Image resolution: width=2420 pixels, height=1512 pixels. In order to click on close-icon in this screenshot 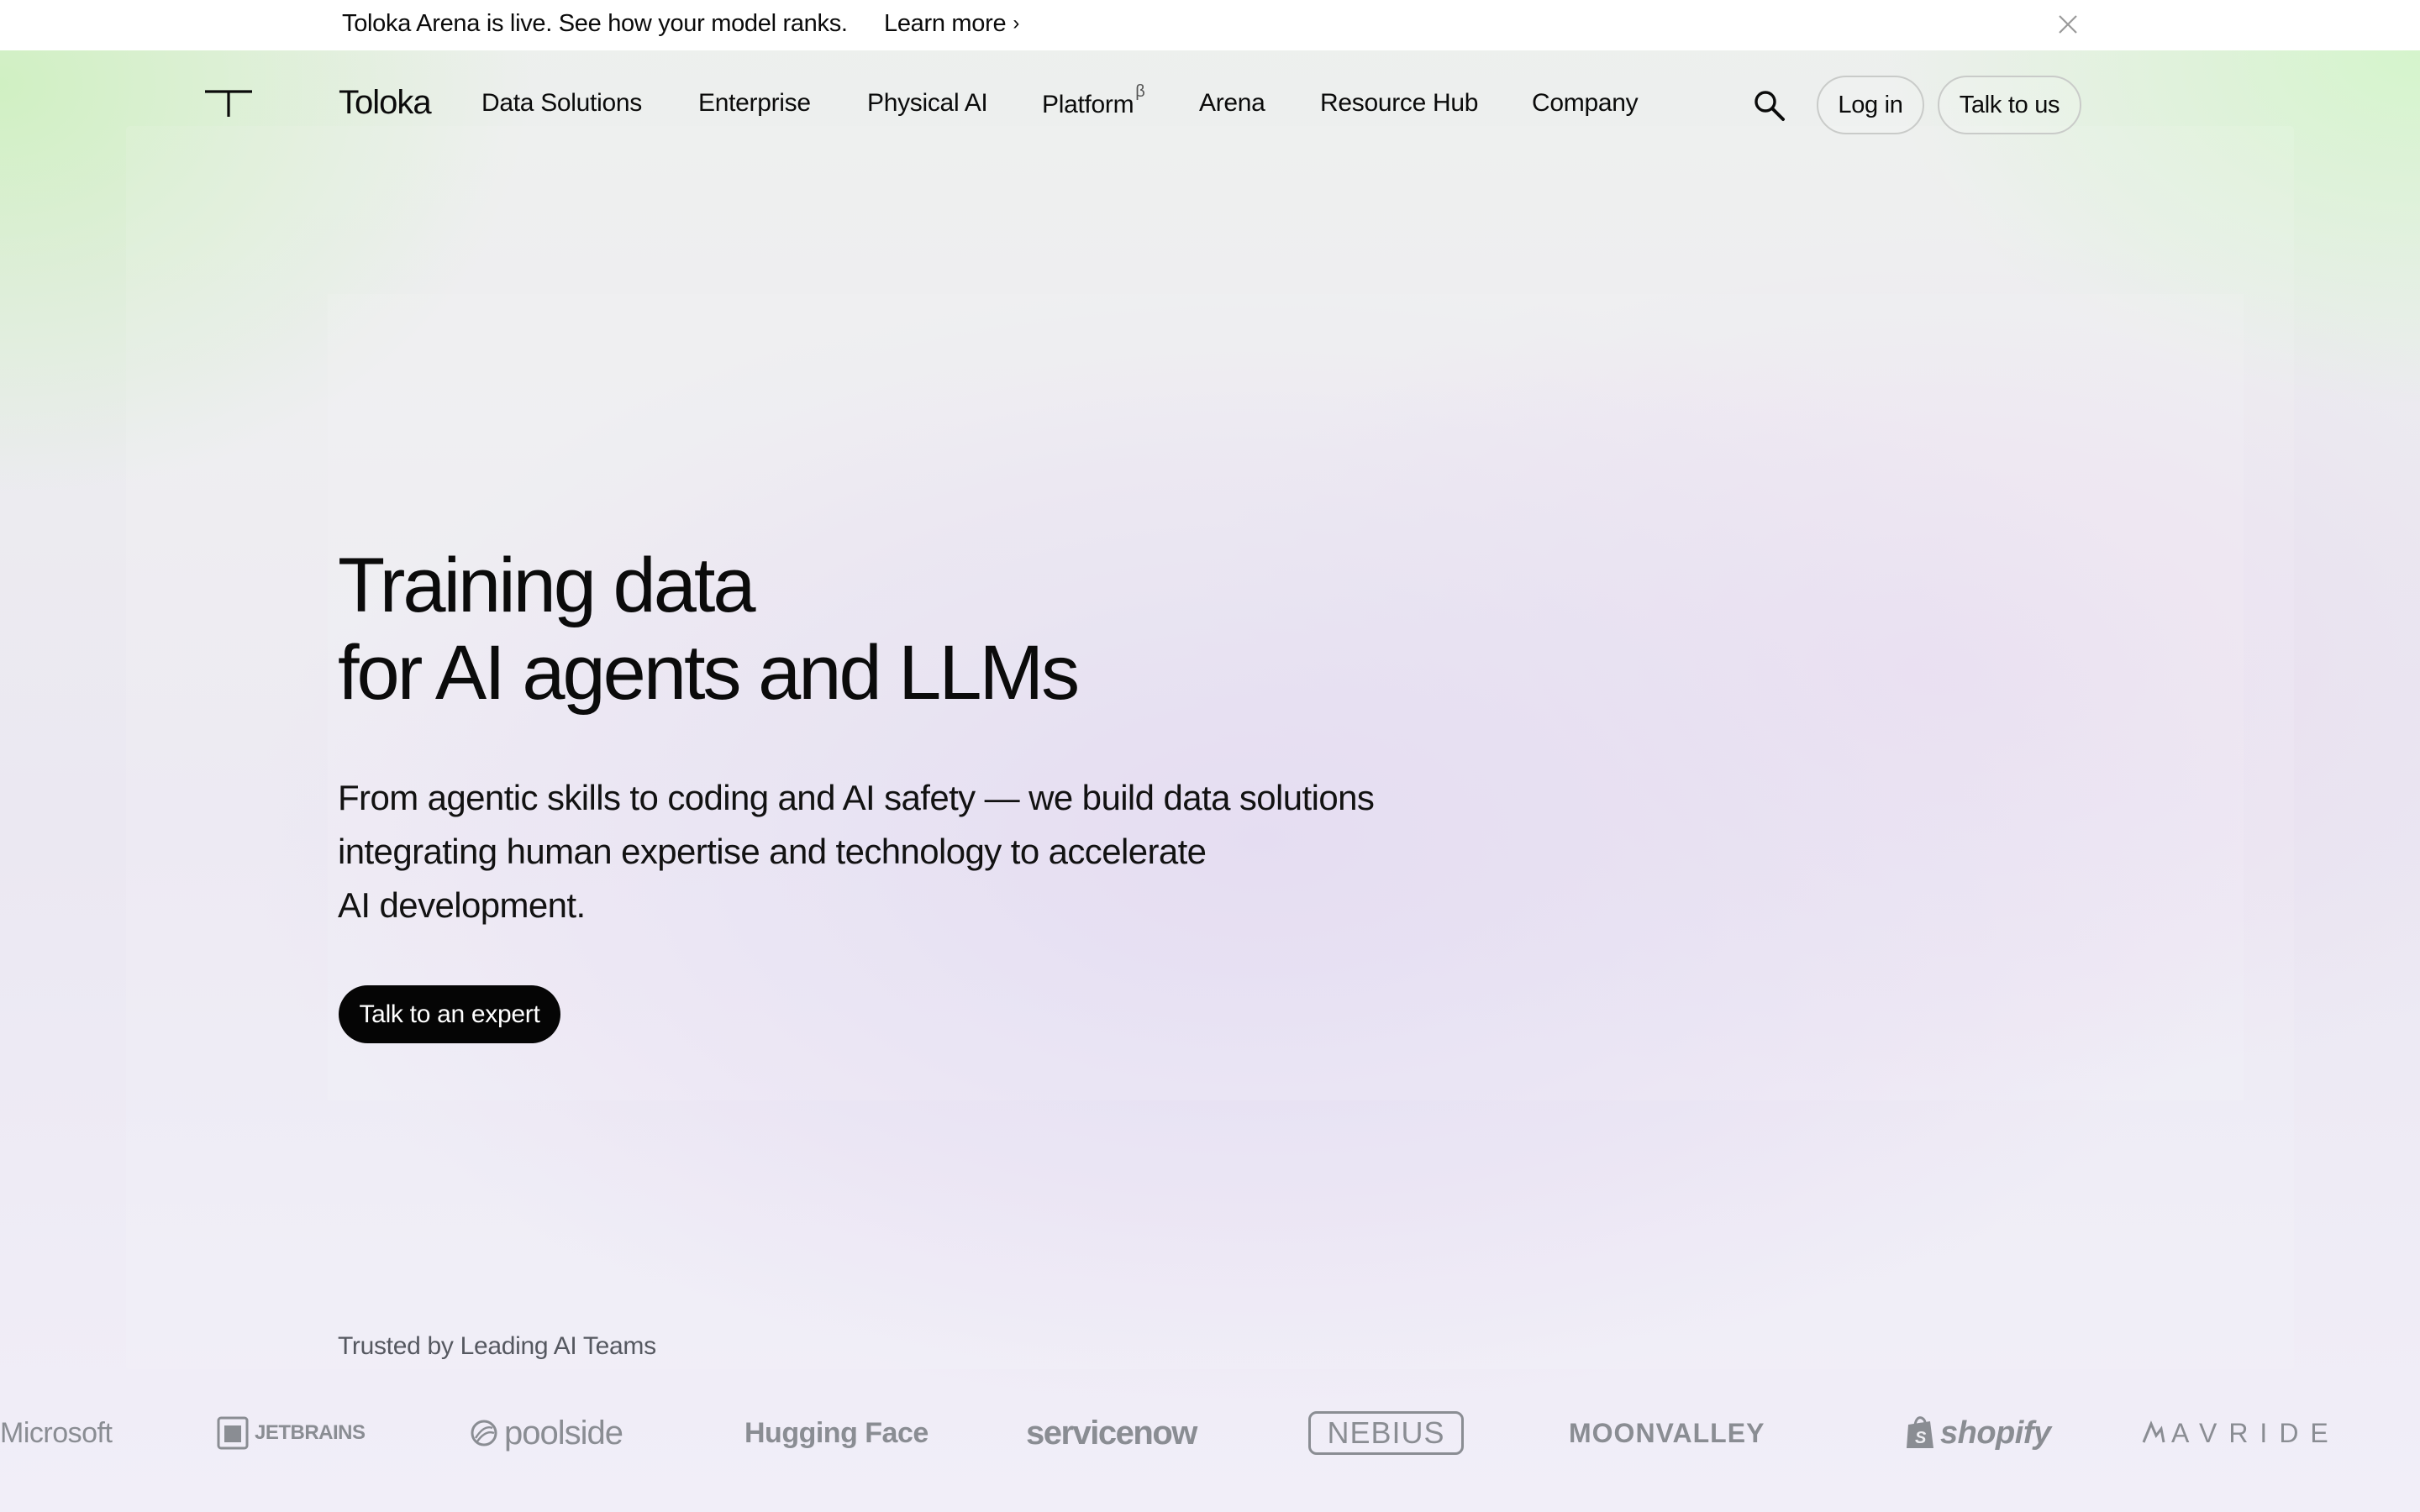, I will do `click(2068, 24)`.